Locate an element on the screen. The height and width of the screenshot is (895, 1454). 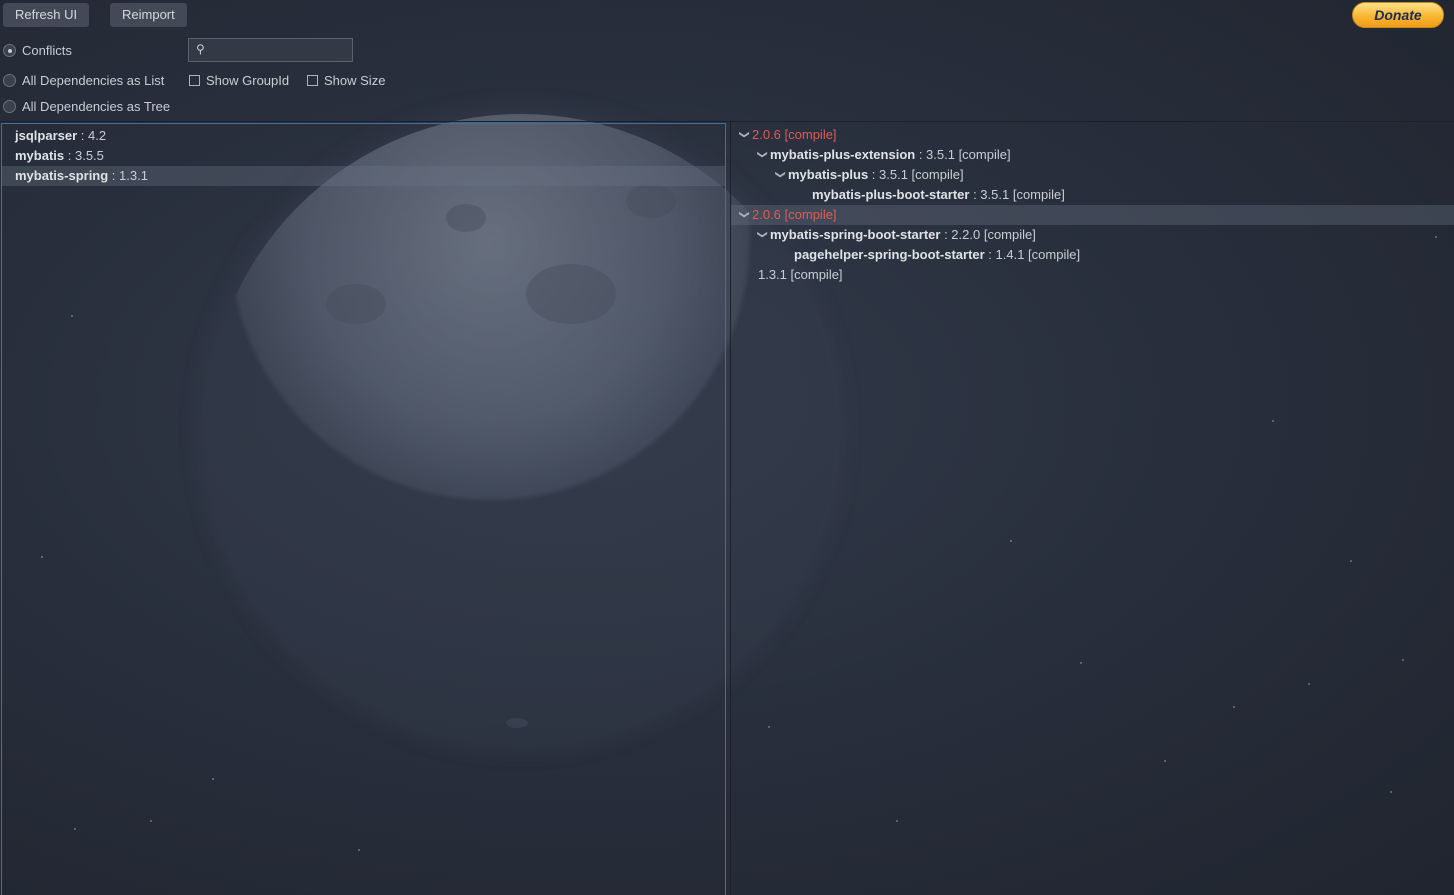
panel-divider is located at coordinates (730, 508).